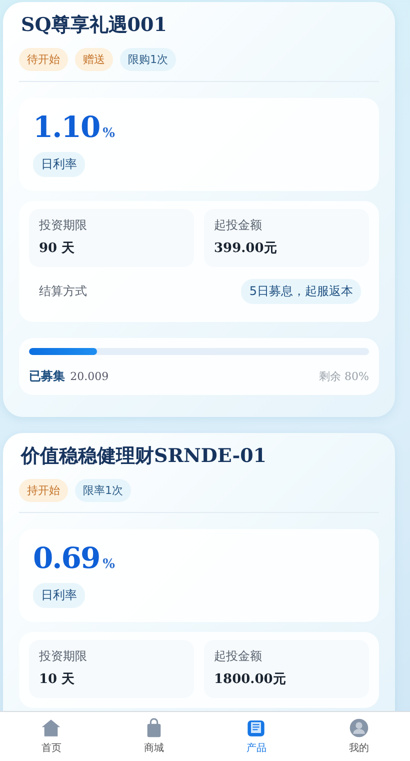  I want to click on product-title: SQ尊享礼遇001, so click(94, 25).